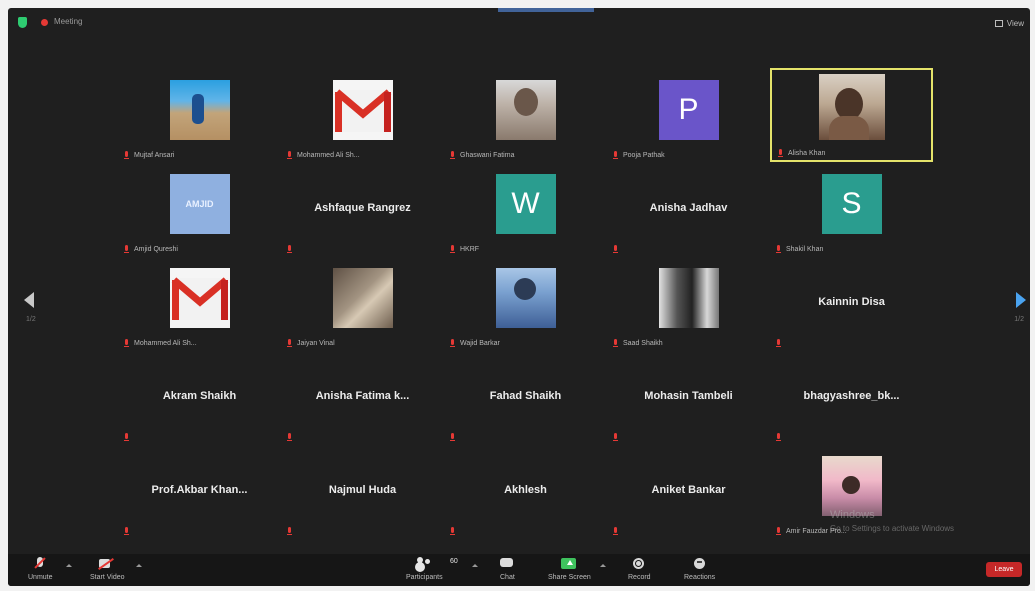 This screenshot has height=591, width=1035. I want to click on participant-display-name: Akhlesh, so click(525, 490).